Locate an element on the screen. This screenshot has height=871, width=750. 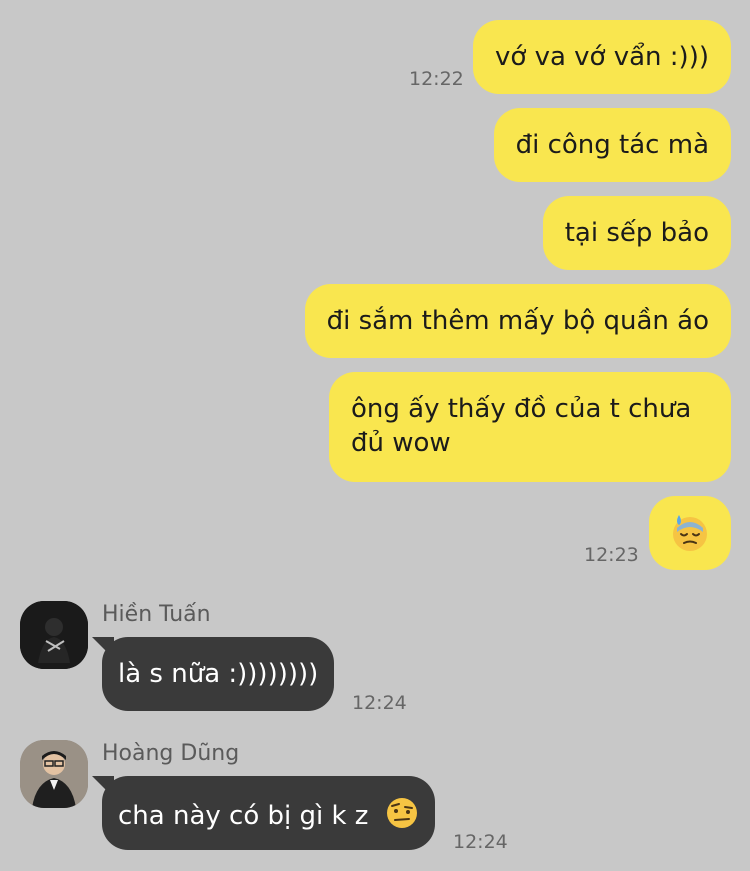
message-text: là s nữa :)))))))) is located at coordinates (218, 674).